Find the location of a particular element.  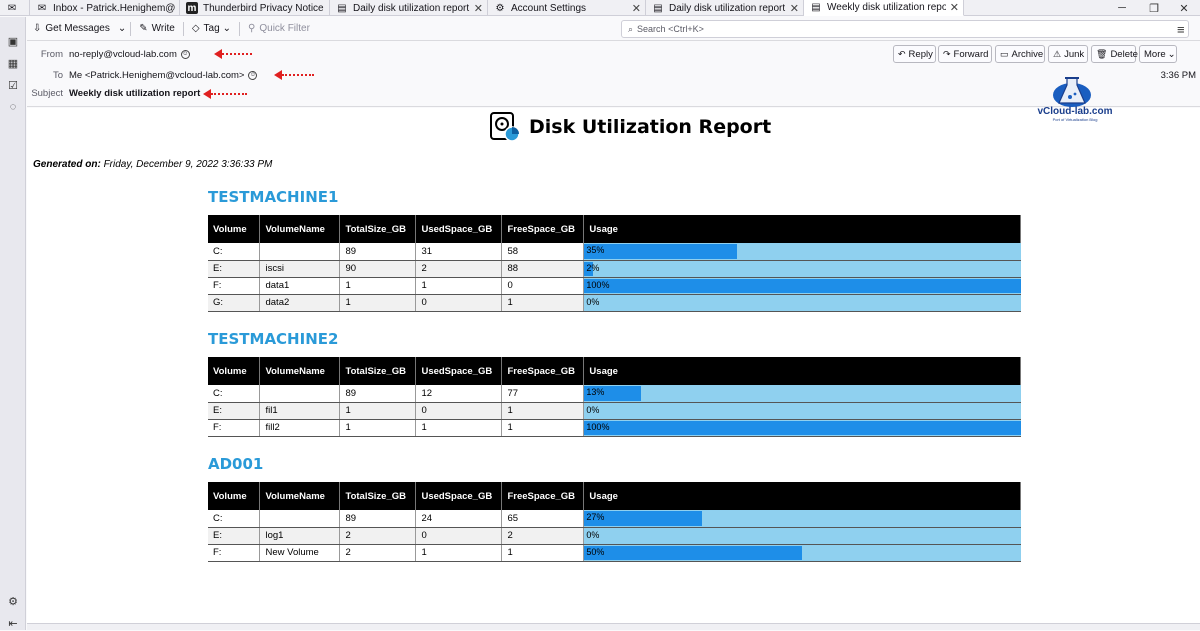

mail-icon: ✉ is located at coordinates (42, 8).